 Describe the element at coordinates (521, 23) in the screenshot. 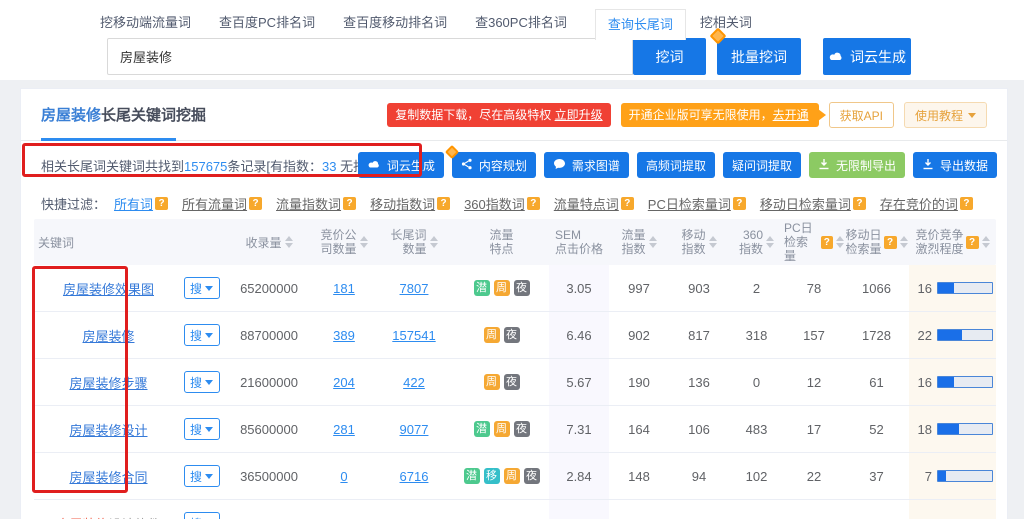

I see `tab-360pc-rank: 查360PC排名词` at that location.